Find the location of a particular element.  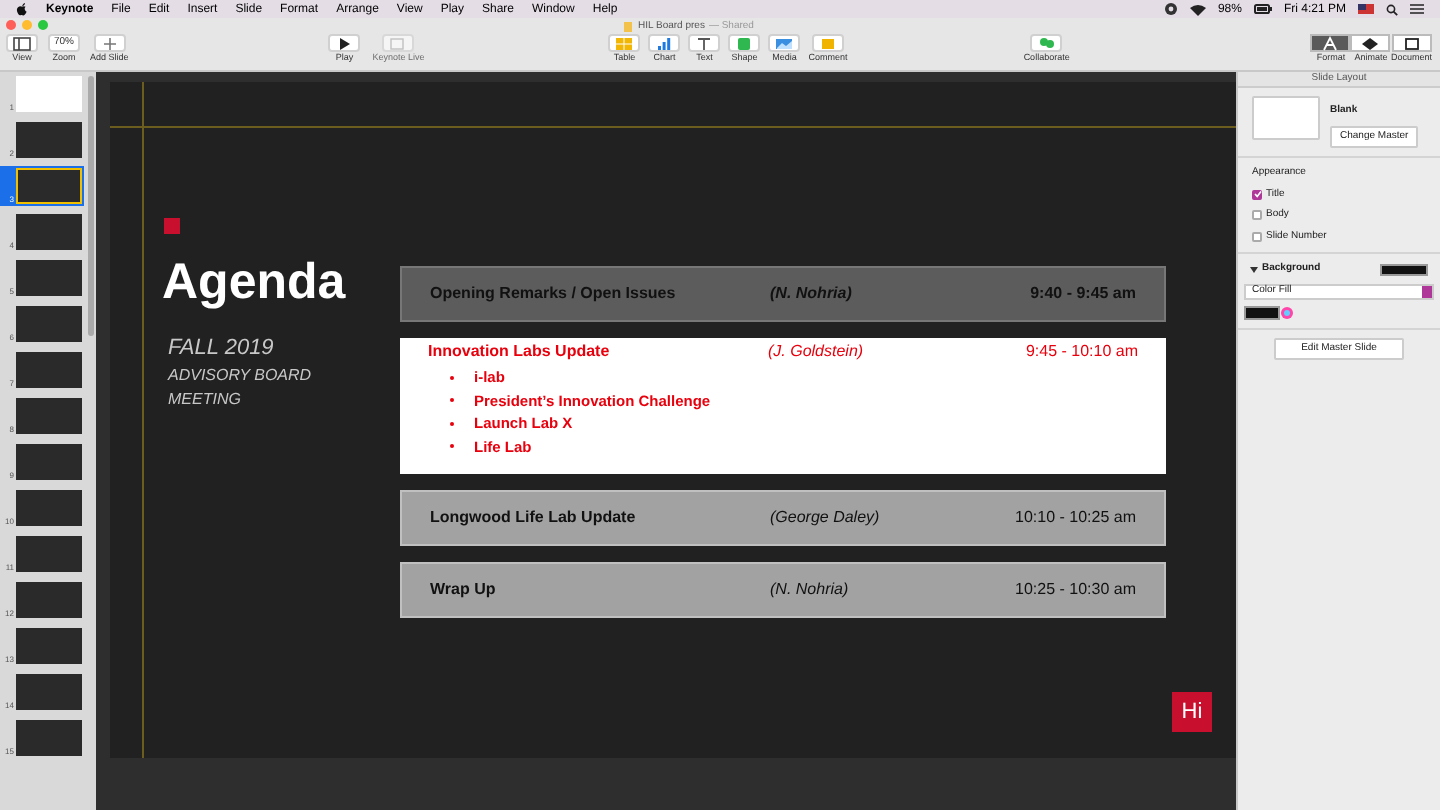

live-icon is located at coordinates (398, 43).